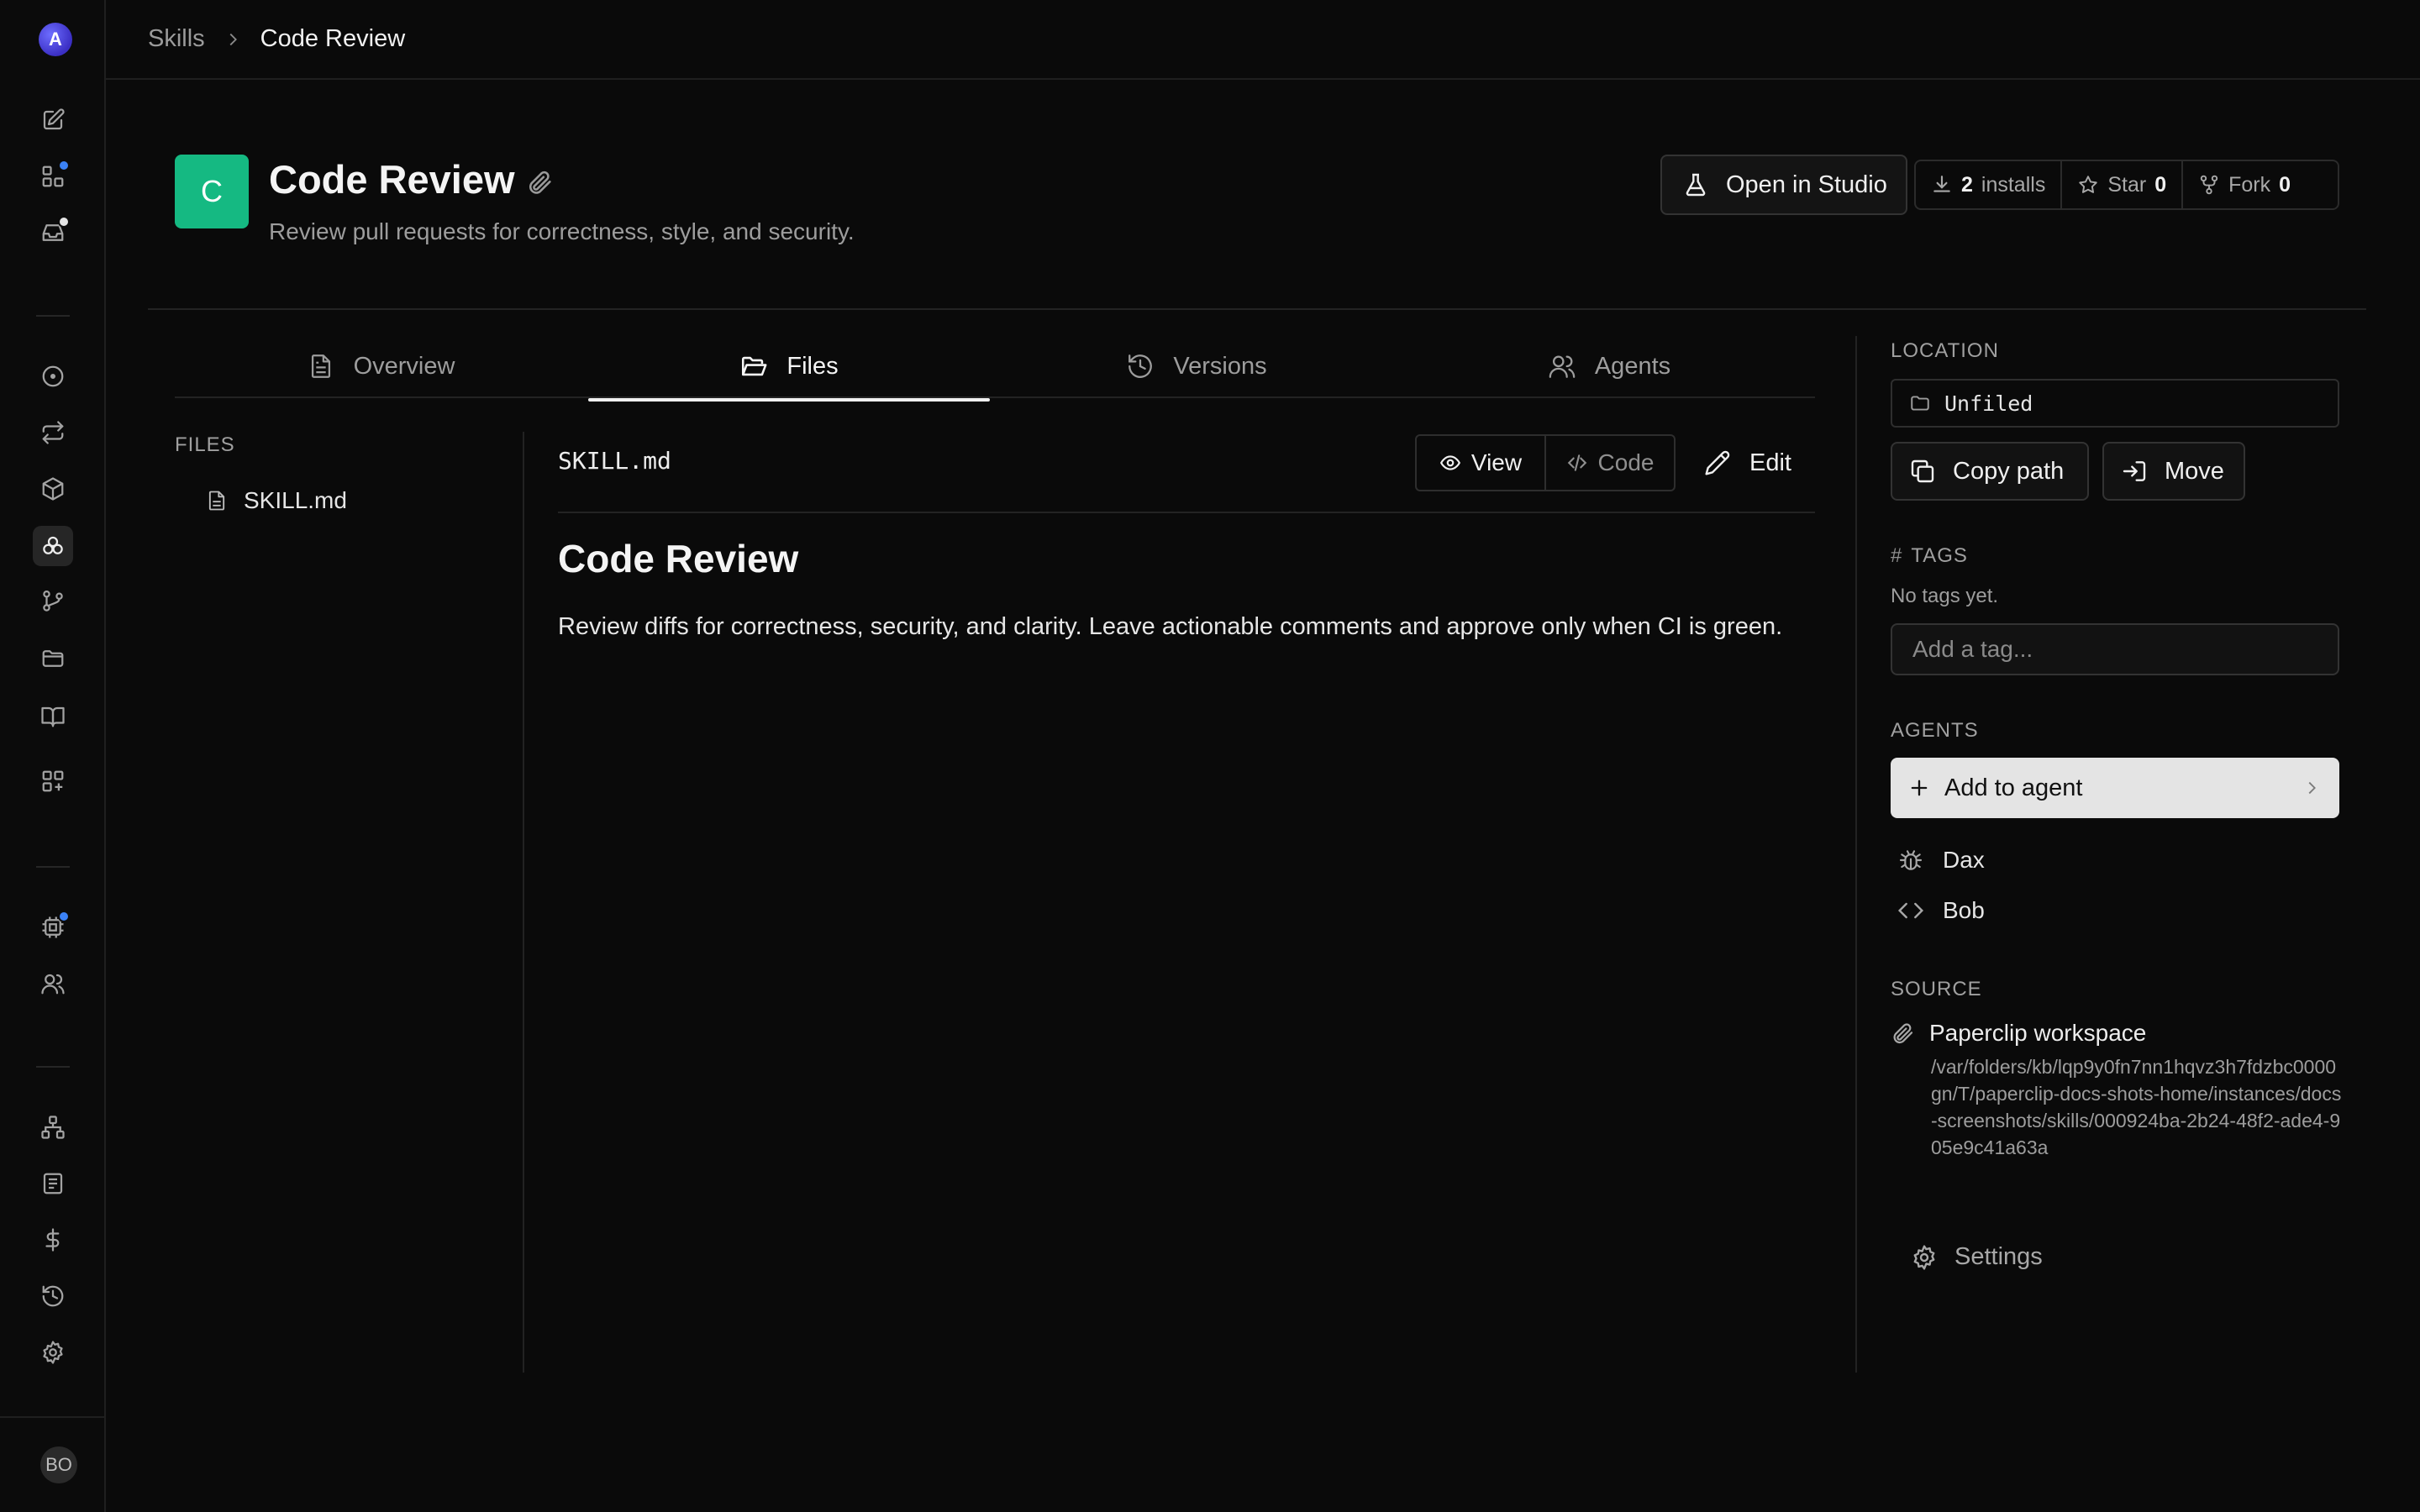 This screenshot has width=2420, height=1512. What do you see at coordinates (1939, 555) in the screenshot?
I see `tags-label: TAGS` at bounding box center [1939, 555].